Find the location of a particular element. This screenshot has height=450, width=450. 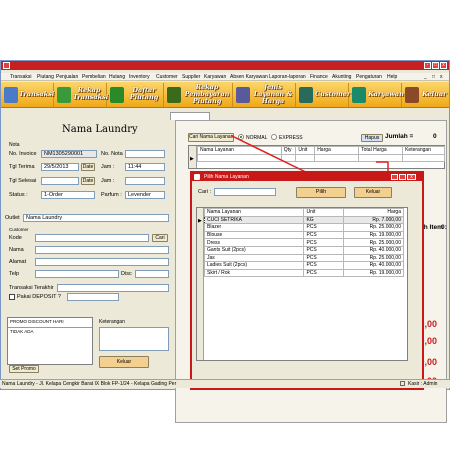

dialog-cari-label: Cari : is located at coordinates (205, 192).